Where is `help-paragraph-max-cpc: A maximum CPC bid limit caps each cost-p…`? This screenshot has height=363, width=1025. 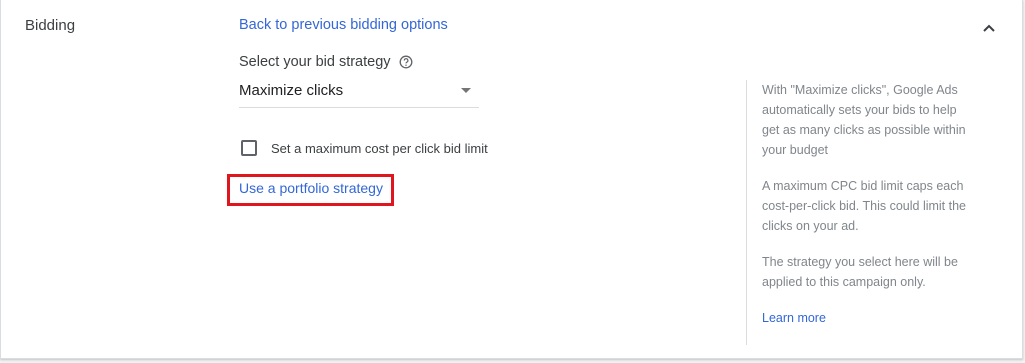 help-paragraph-max-cpc: A maximum CPC bid limit caps each cost-p… is located at coordinates (864, 206).